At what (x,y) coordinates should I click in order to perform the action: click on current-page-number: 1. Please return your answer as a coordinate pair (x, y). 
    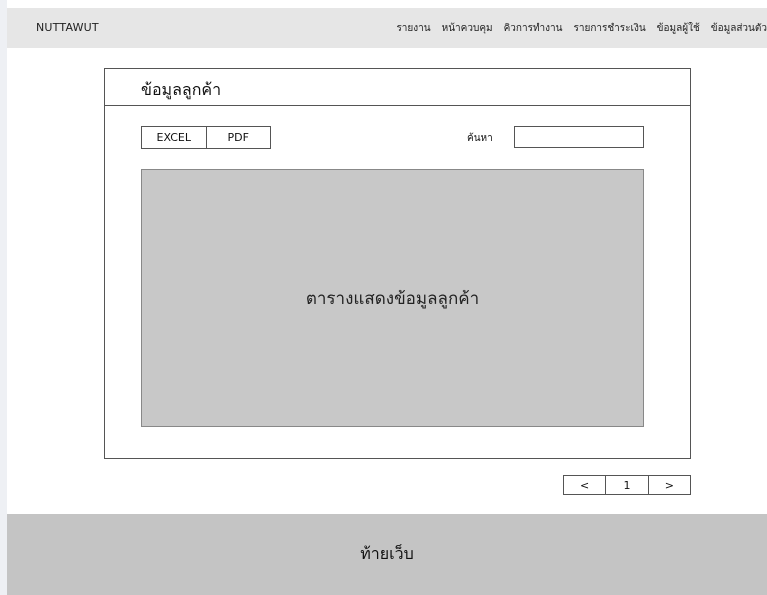
    Looking at the image, I should click on (626, 485).